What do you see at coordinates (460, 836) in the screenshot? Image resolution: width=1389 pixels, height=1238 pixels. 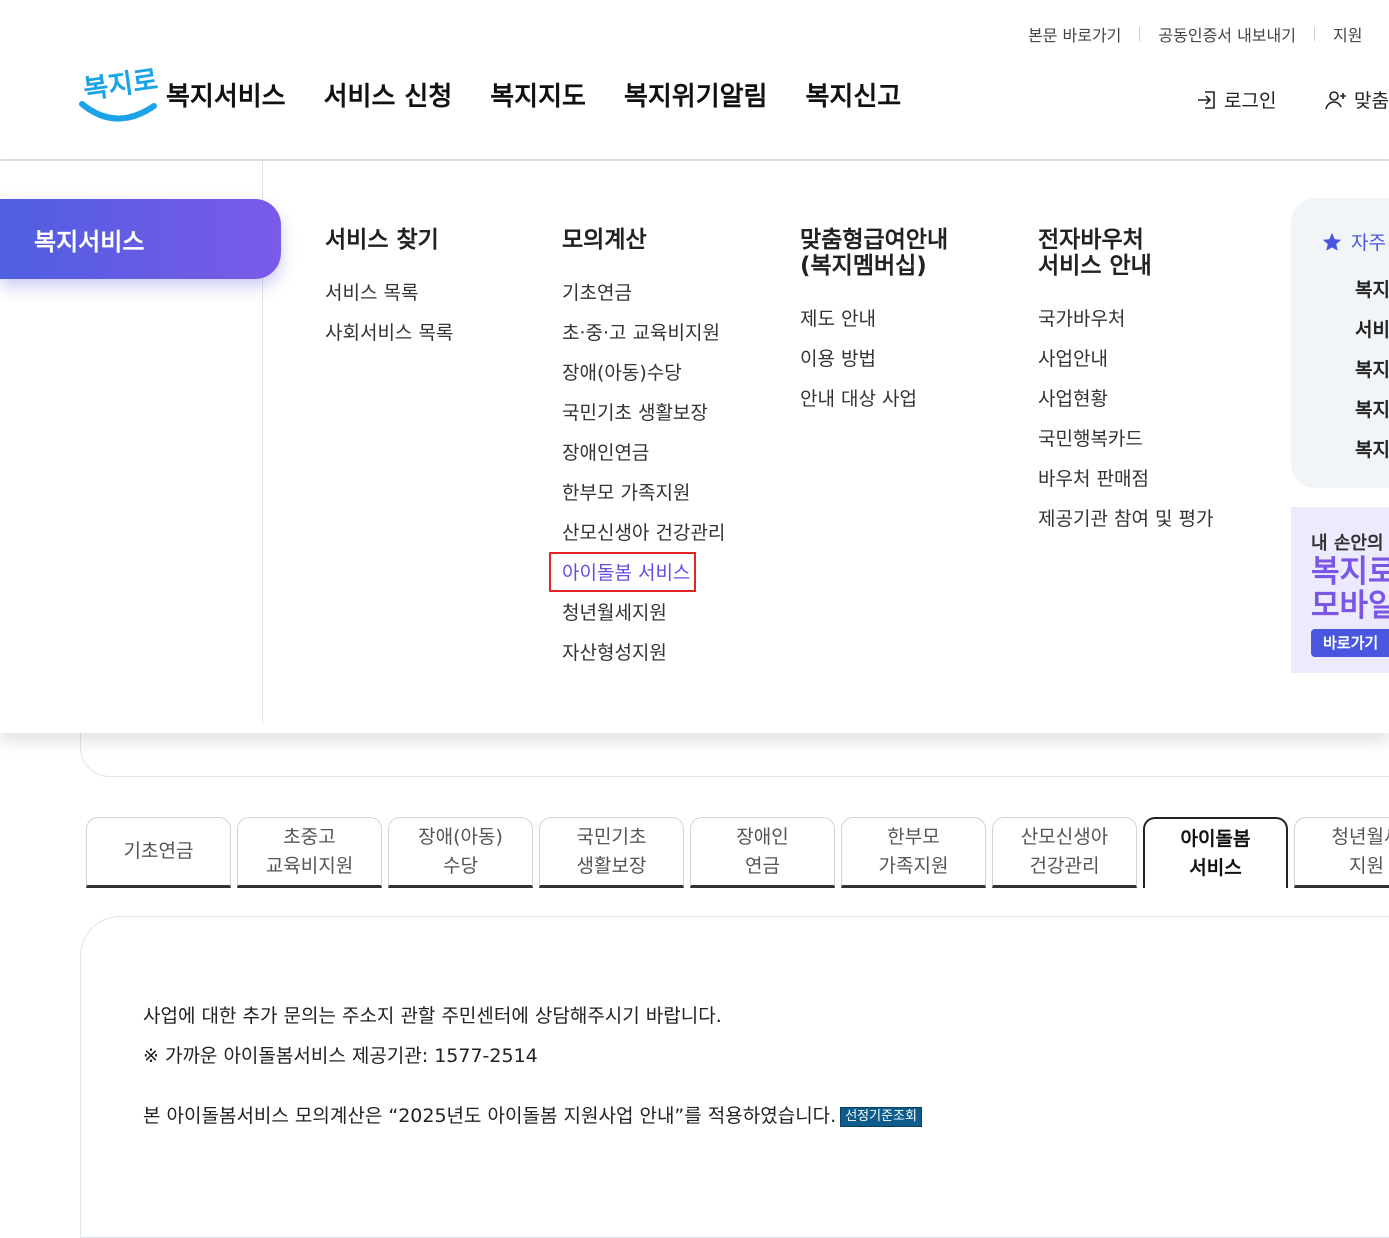 I see `tab-label: 장애(아동)` at bounding box center [460, 836].